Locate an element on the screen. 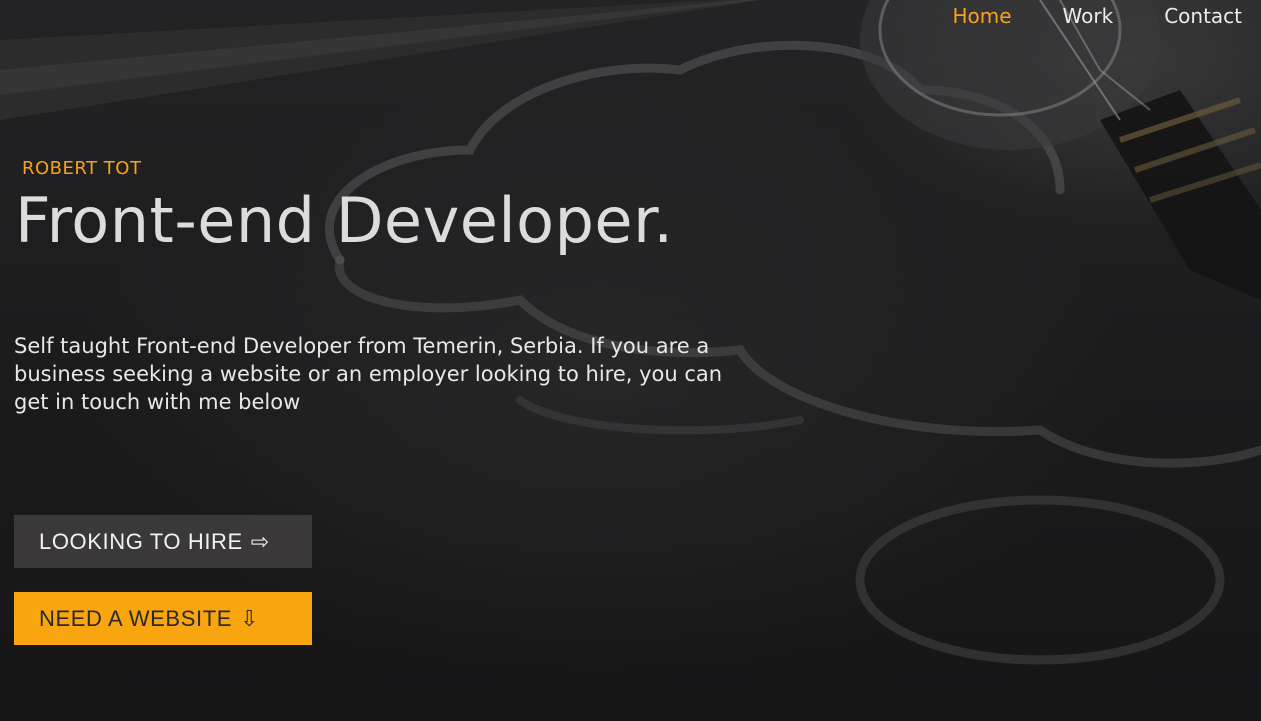 Image resolution: width=1261 pixels, height=721 pixels. need-a-website-button: NEED A WEBSITE ⇩ is located at coordinates (163, 618).